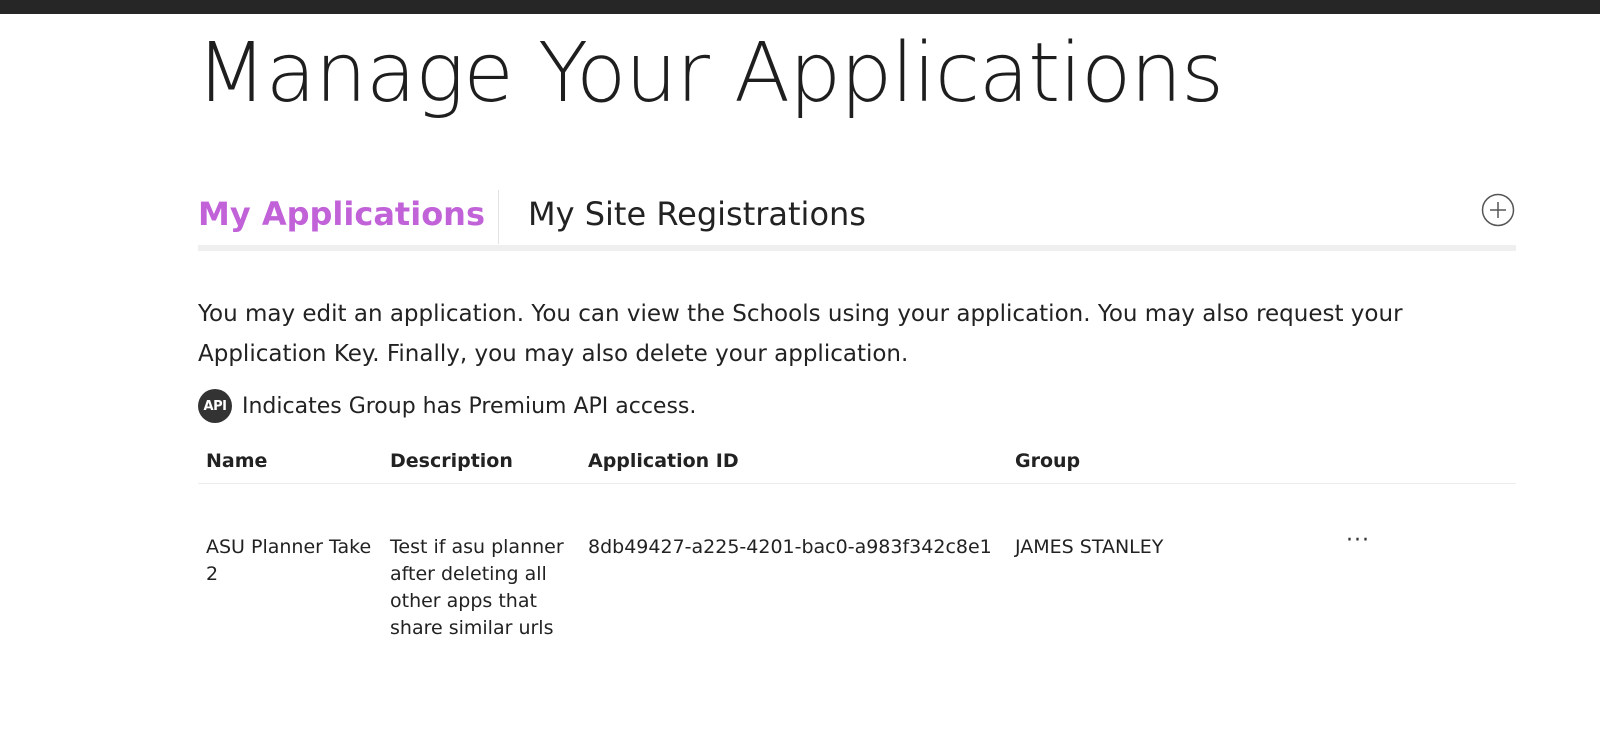  What do you see at coordinates (857, 483) in the screenshot?
I see `table-header-divider` at bounding box center [857, 483].